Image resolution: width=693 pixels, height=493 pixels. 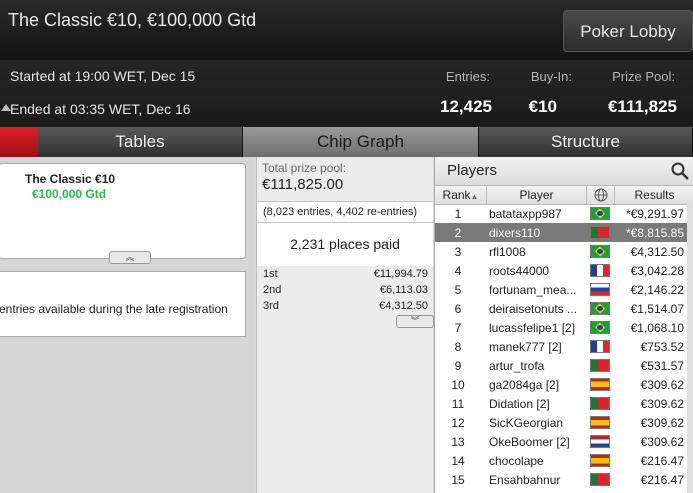 I want to click on players-title: Players, so click(x=564, y=171).